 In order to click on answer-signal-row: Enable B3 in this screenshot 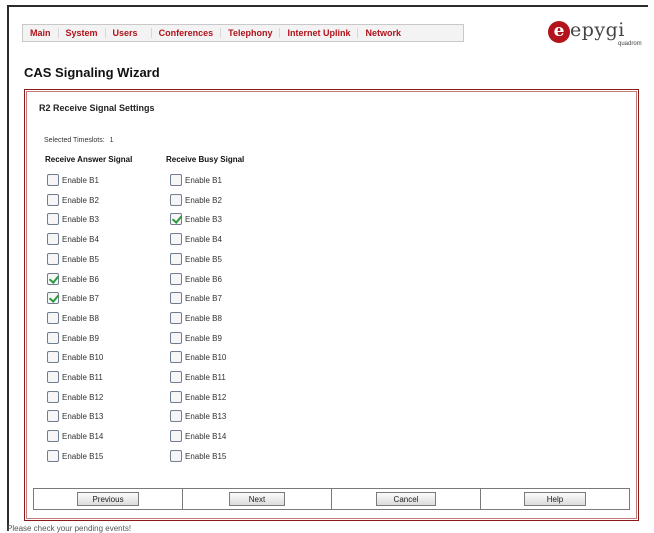, I will do `click(73, 219)`.